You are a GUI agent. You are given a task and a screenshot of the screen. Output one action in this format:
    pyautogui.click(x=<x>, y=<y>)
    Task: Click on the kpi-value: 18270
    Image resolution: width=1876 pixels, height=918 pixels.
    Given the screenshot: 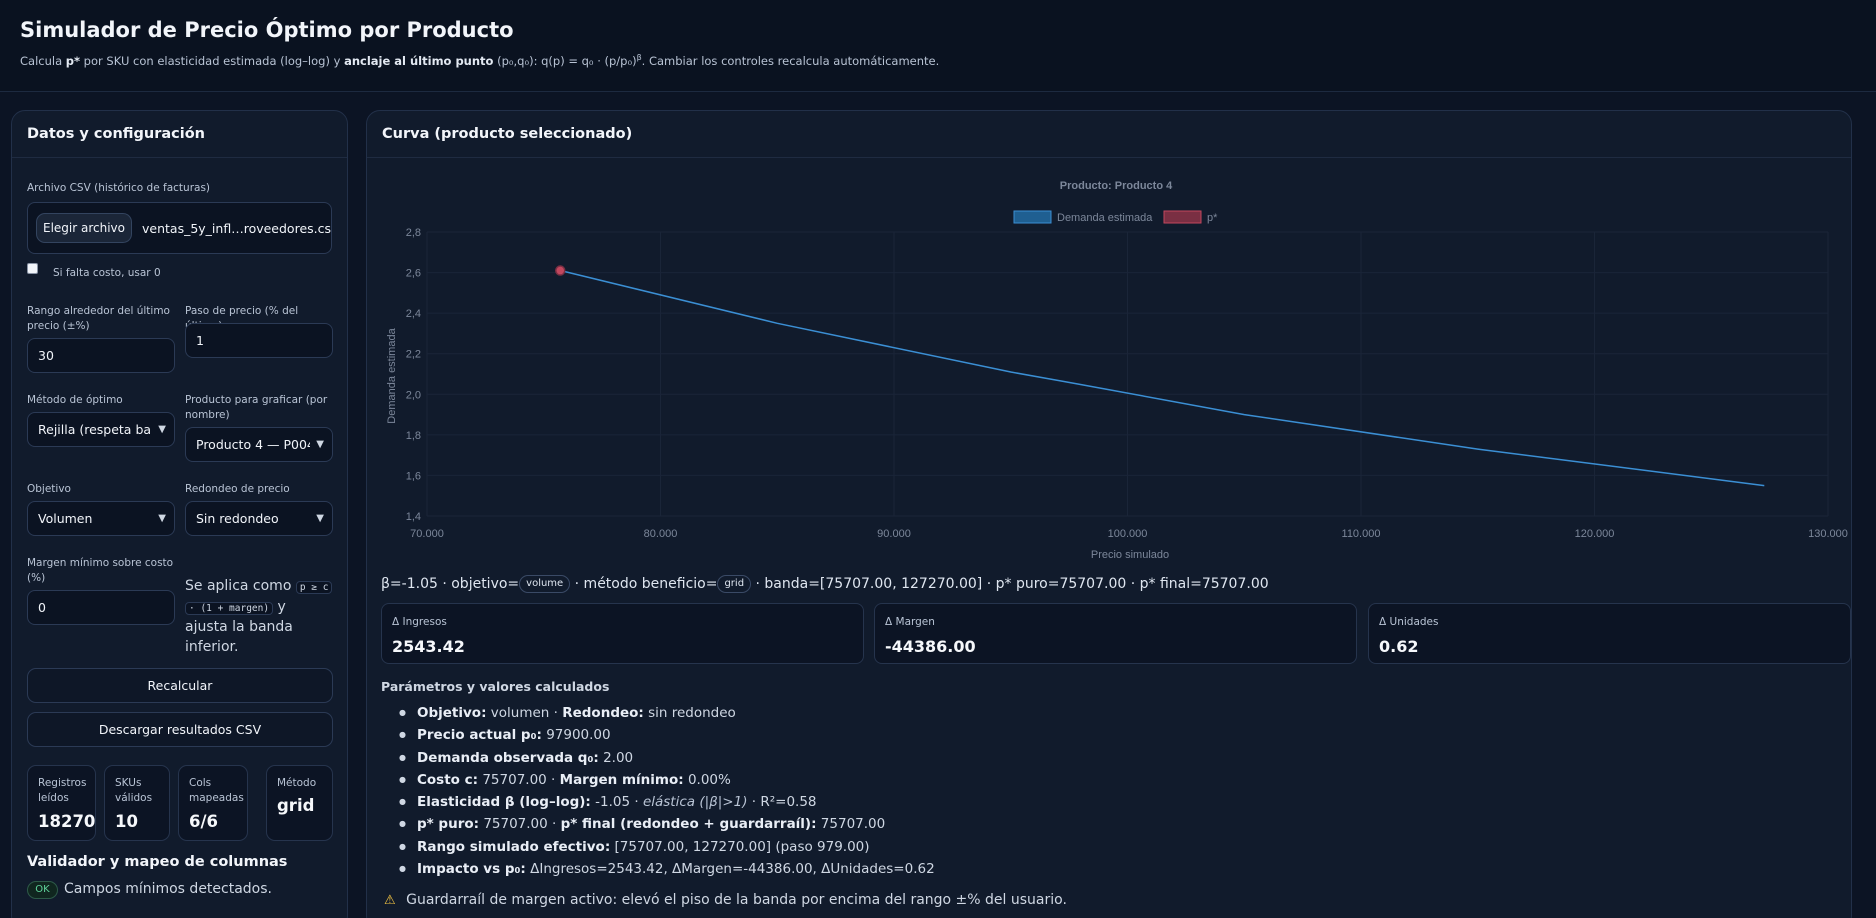 What is the action you would take?
    pyautogui.click(x=67, y=821)
    